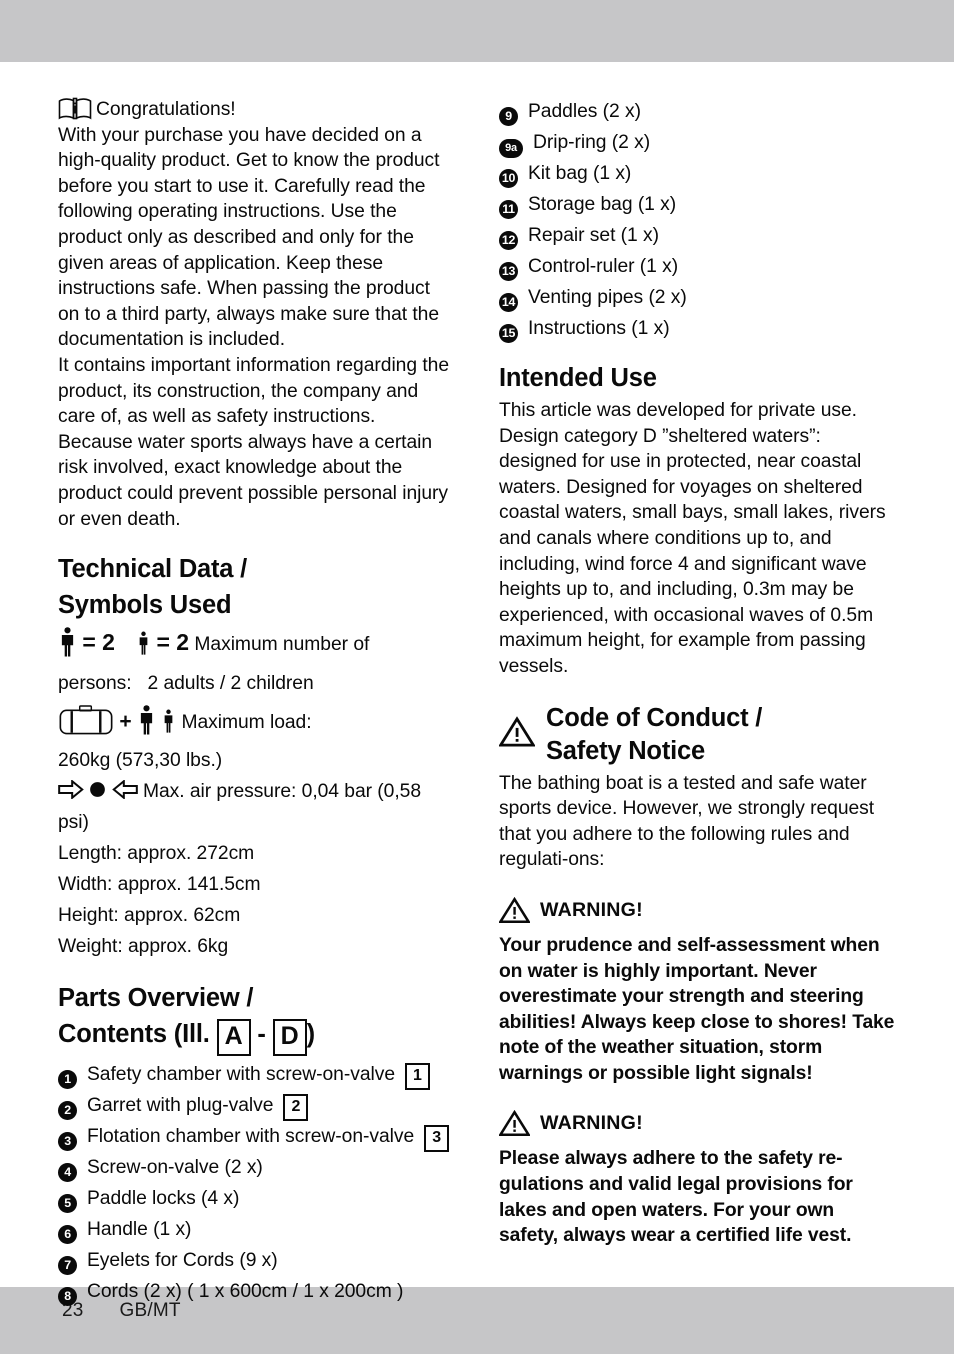  Describe the element at coordinates (71, 790) in the screenshot. I see `arrow-right-icon` at that location.